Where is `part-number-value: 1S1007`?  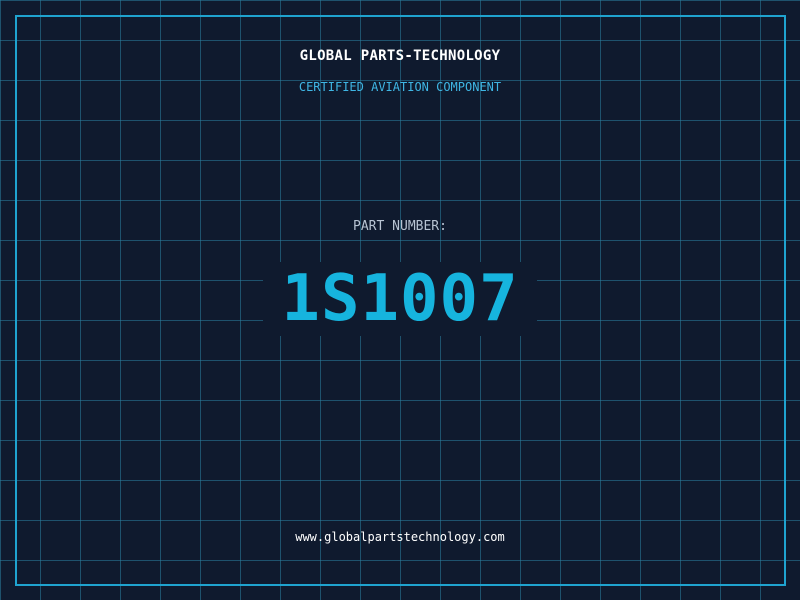
part-number-value: 1S1007 is located at coordinates (400, 299).